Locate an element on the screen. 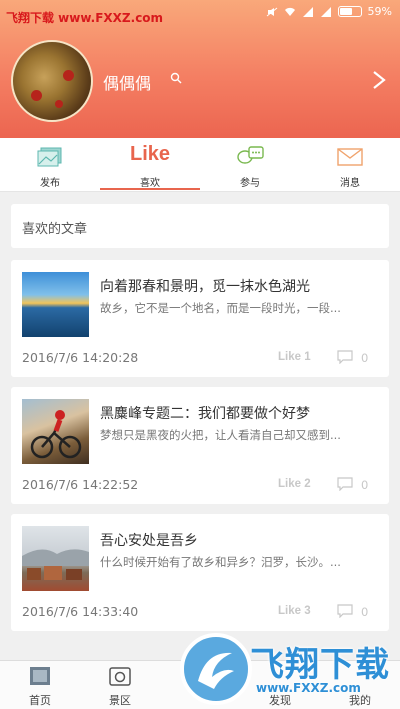 The width and height of the screenshot is (400, 709). tab-publish: 发布 is located at coordinates (50, 165).